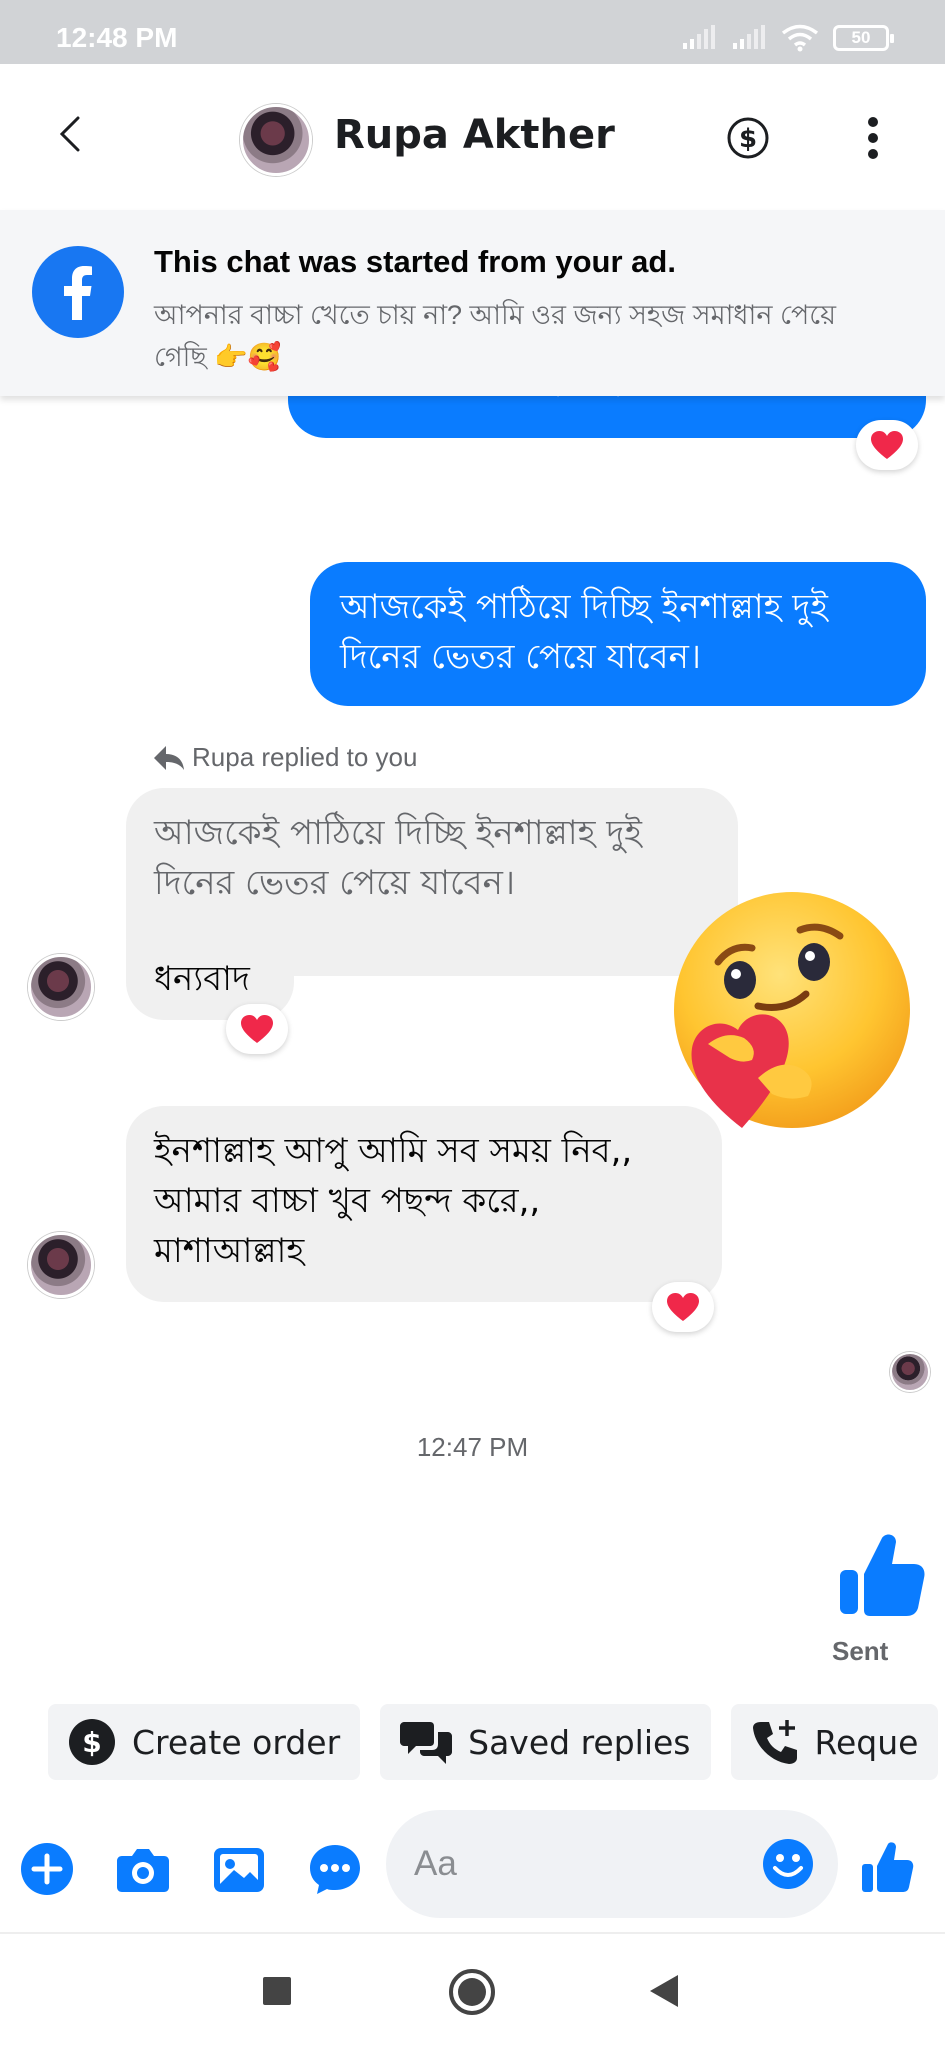  Describe the element at coordinates (143, 1869) in the screenshot. I see `camera-icon` at that location.